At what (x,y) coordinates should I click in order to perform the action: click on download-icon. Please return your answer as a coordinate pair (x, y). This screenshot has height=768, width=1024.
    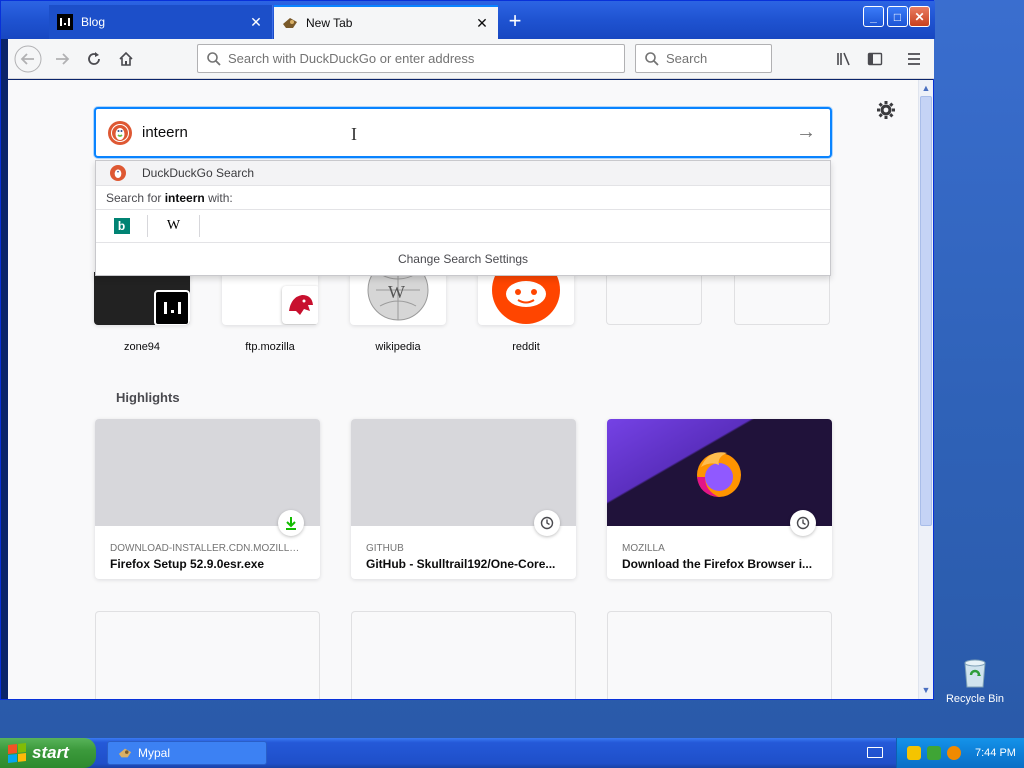
    Looking at the image, I should click on (291, 523).